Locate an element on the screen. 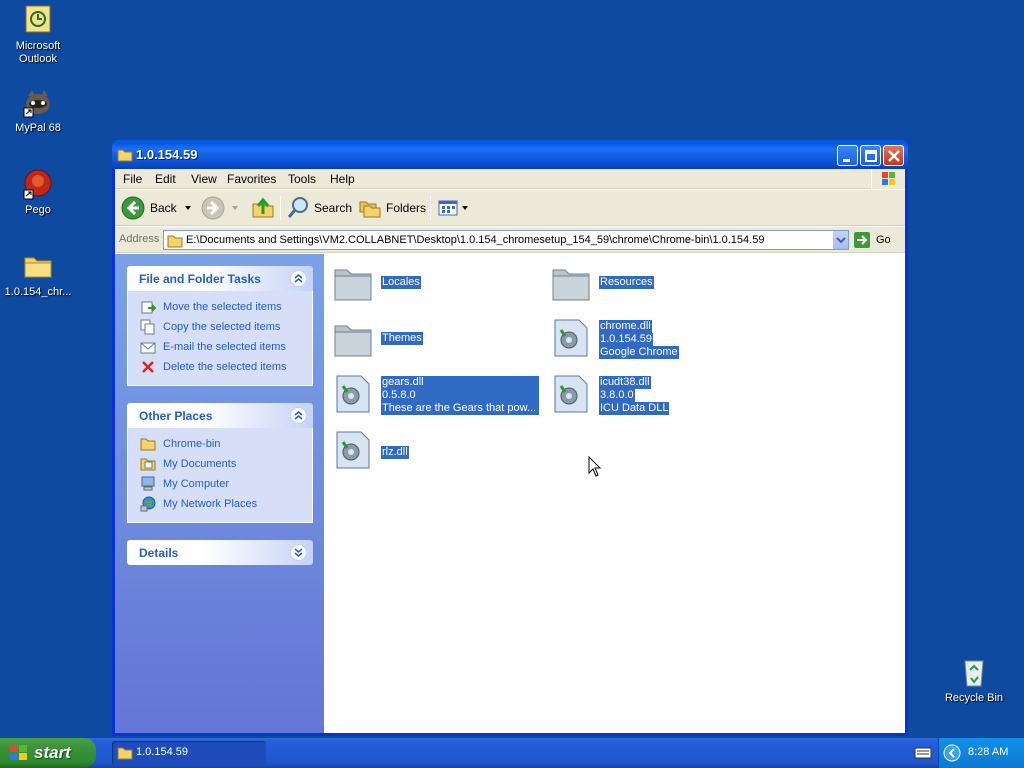  copy-items-link: Copy the selected items is located at coordinates (220, 327).